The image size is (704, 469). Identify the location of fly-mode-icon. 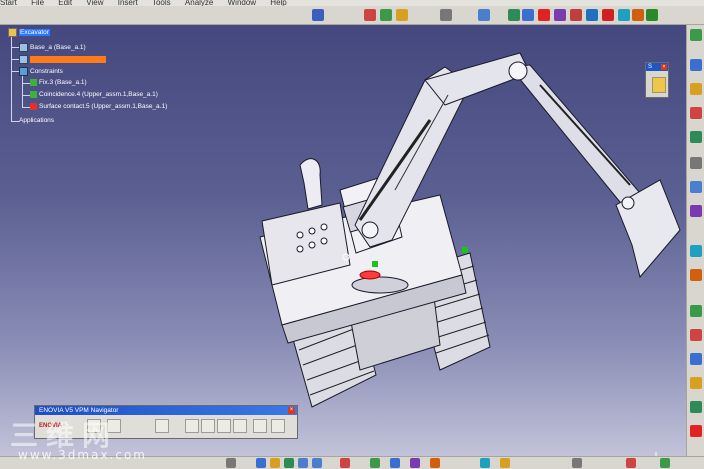
(231, 463).